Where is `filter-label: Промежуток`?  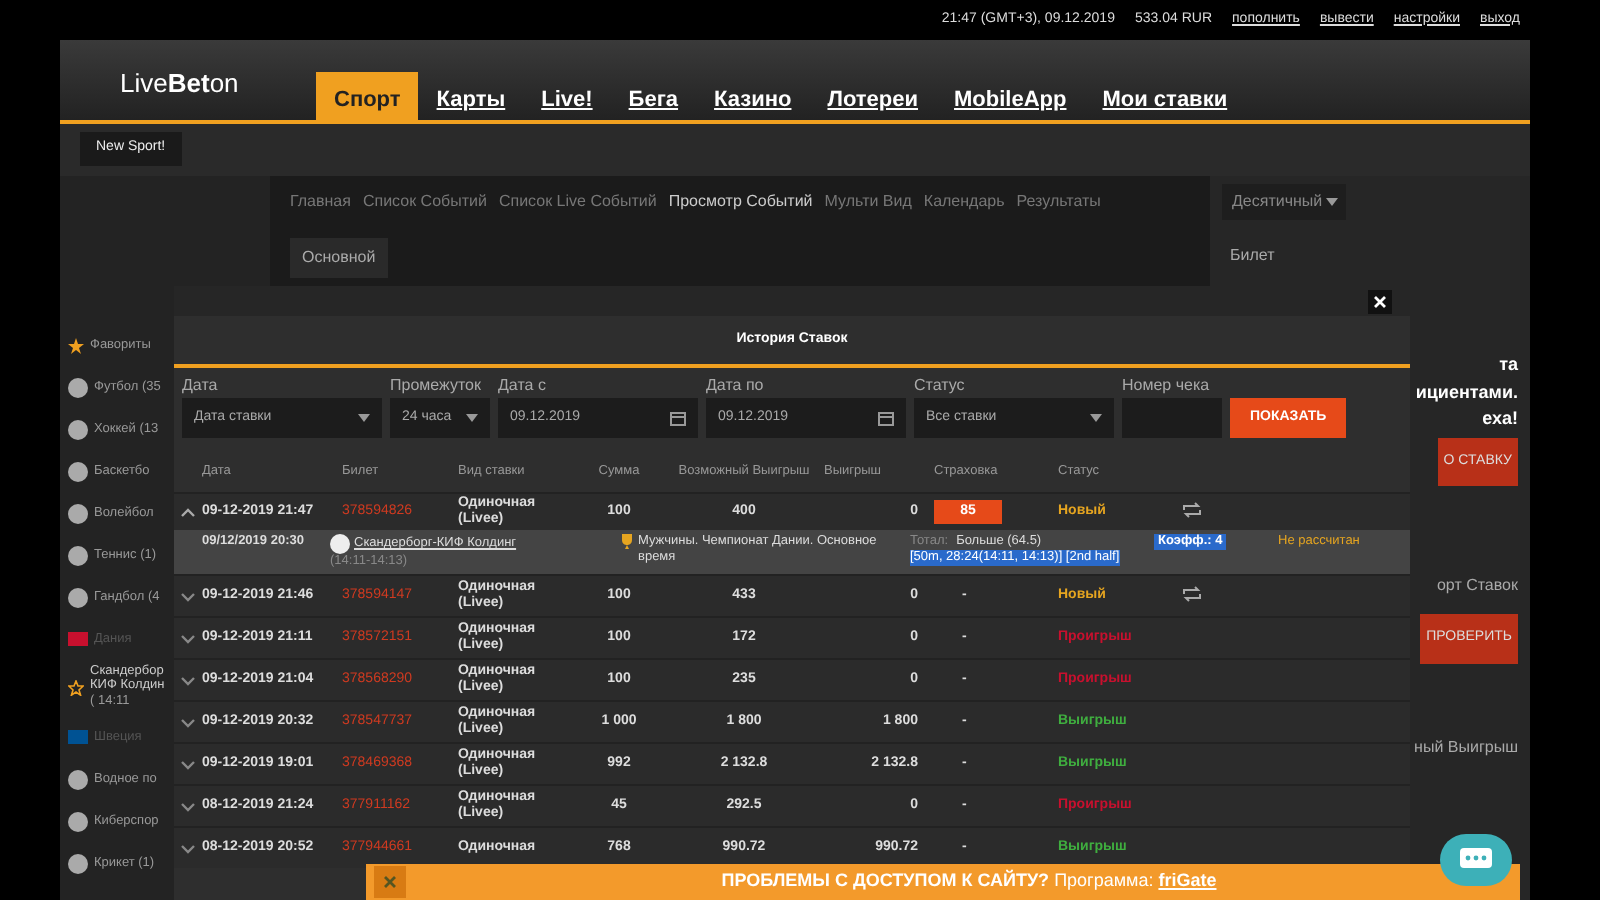
filter-label: Промежуток is located at coordinates (436, 386).